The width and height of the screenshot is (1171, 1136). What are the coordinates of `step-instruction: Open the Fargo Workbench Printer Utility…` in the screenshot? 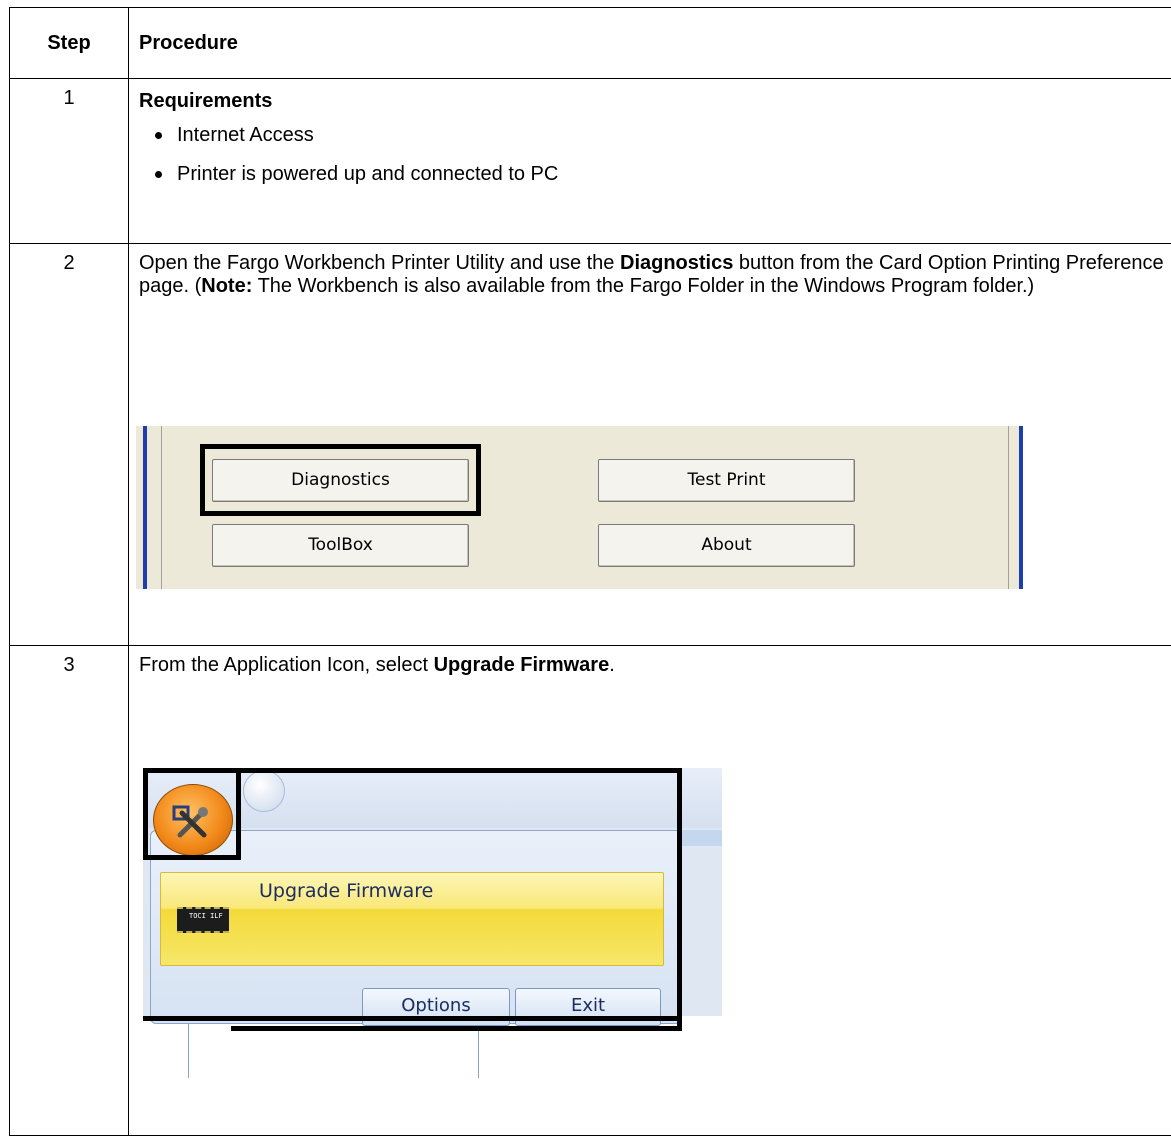 It's located at (655, 275).